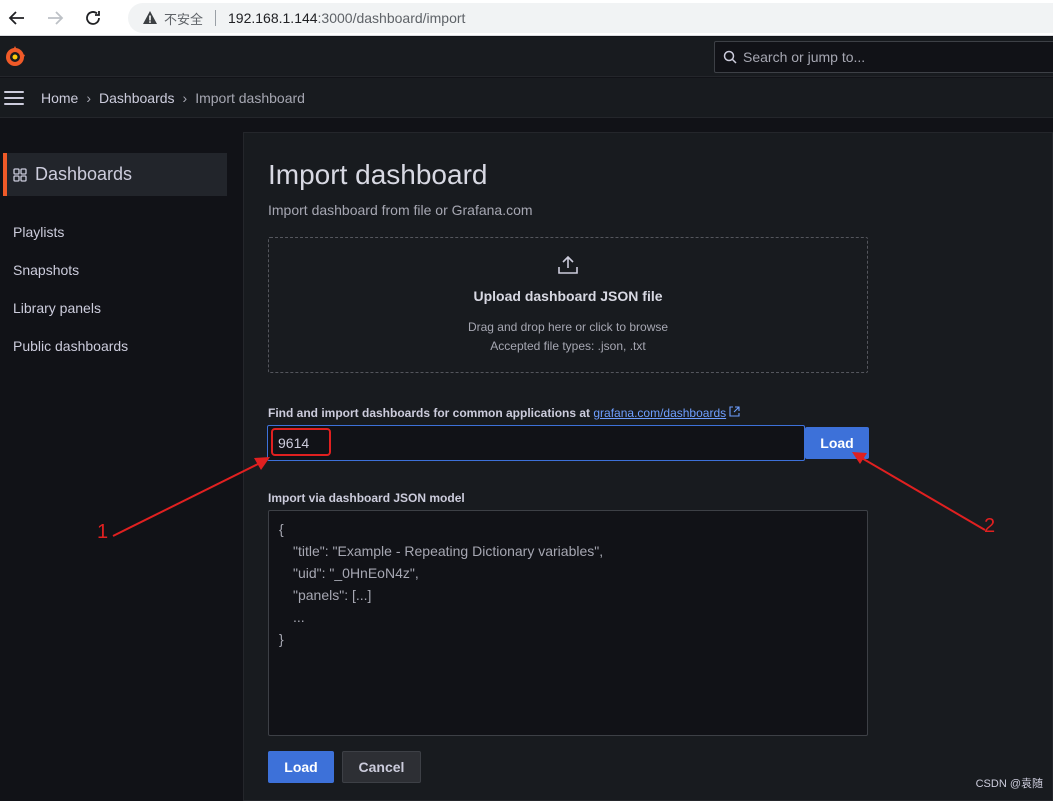 The image size is (1053, 801). What do you see at coordinates (250, 97) in the screenshot?
I see `breadcrumb-current: Import dashboard` at bounding box center [250, 97].